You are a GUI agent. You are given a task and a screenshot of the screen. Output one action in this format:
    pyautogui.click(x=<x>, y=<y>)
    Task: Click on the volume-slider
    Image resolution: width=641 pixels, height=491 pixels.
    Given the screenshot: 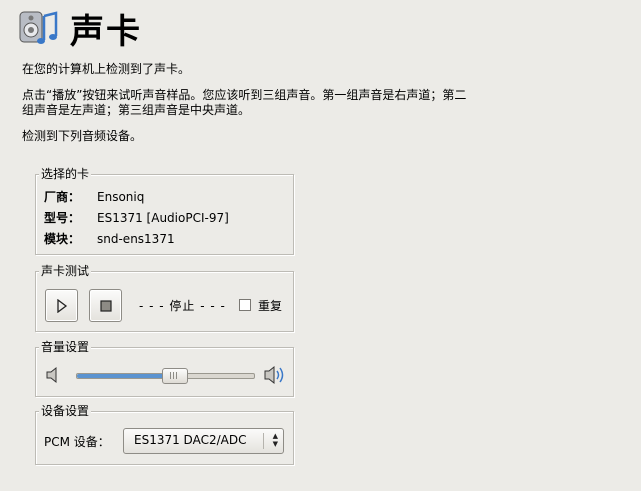 What is the action you would take?
    pyautogui.click(x=165, y=376)
    